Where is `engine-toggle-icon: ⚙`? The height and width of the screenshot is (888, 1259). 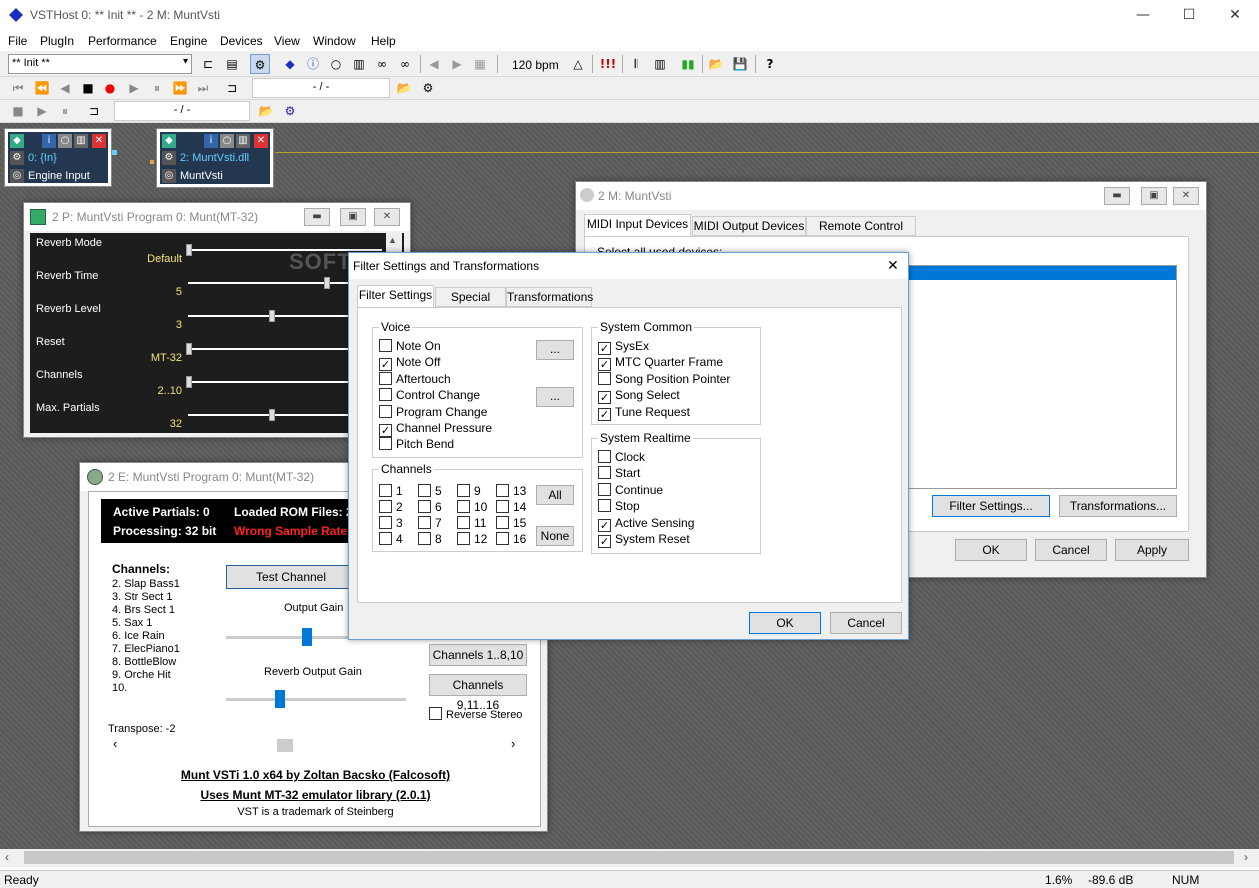
engine-toggle-icon: ⚙ is located at coordinates (260, 64).